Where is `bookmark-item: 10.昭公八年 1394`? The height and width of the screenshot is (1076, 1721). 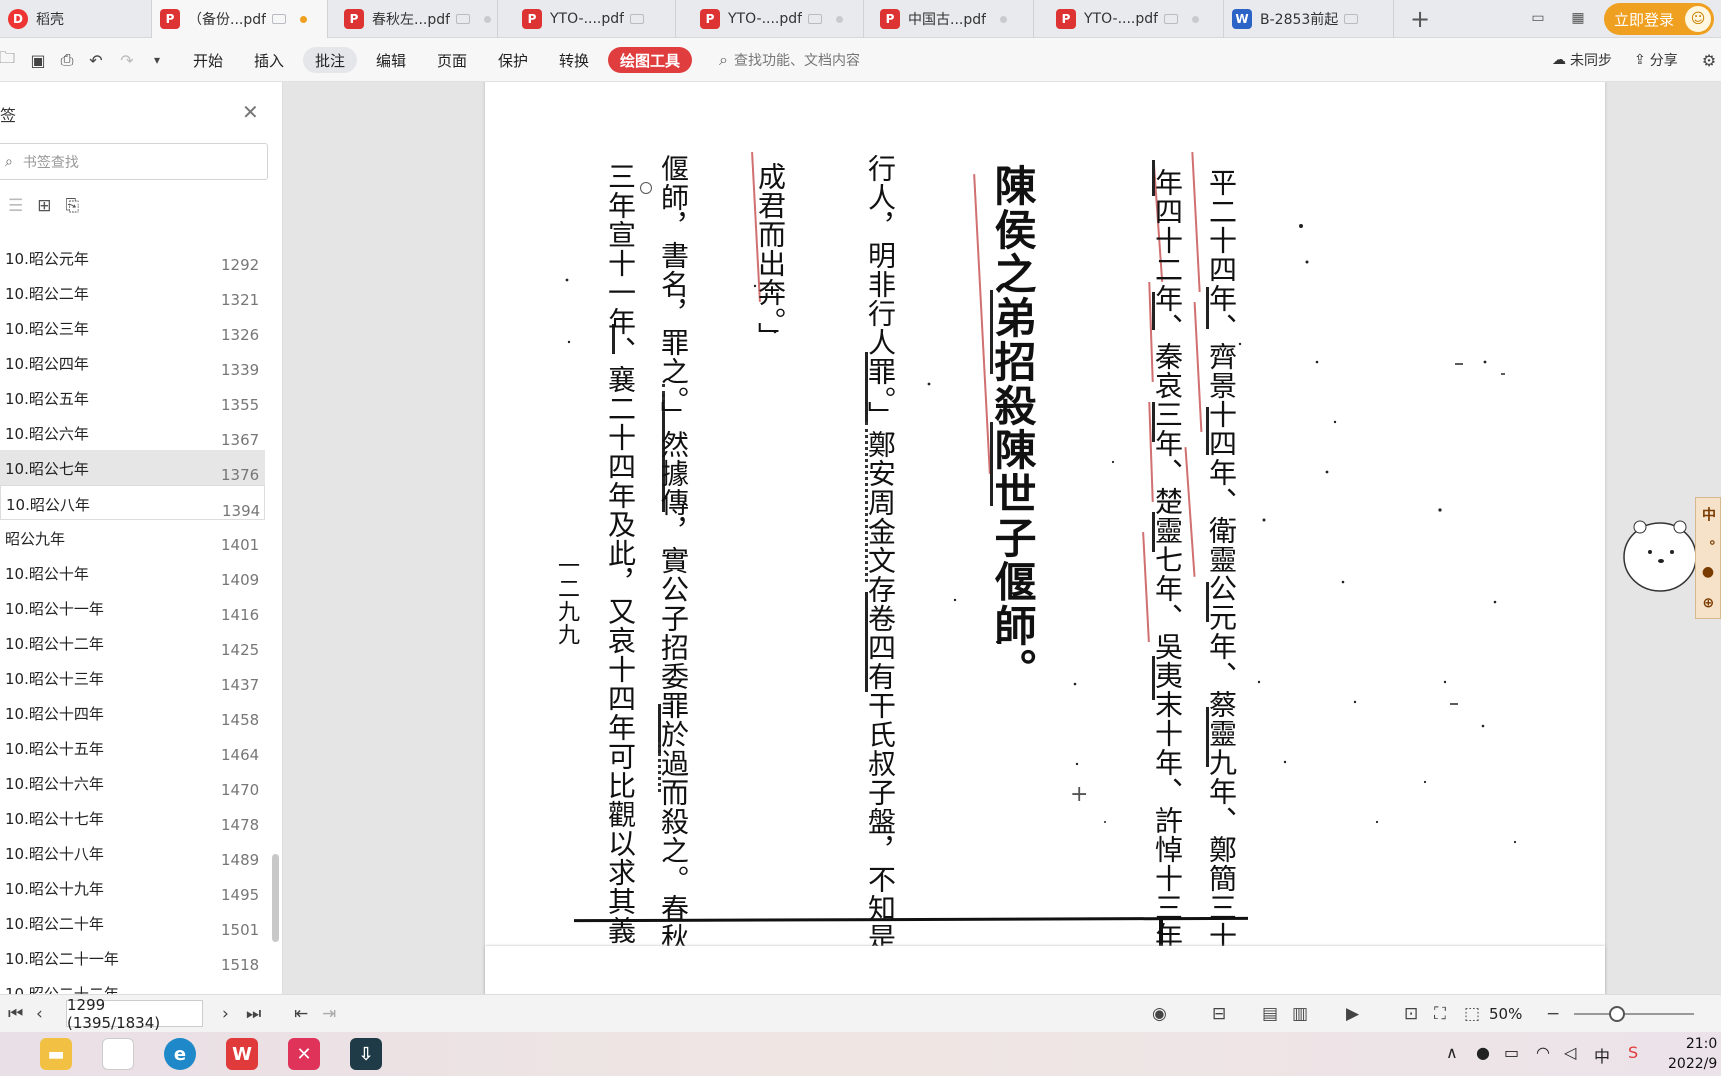
bookmark-item: 10.昭公八年 1394 is located at coordinates (132, 502).